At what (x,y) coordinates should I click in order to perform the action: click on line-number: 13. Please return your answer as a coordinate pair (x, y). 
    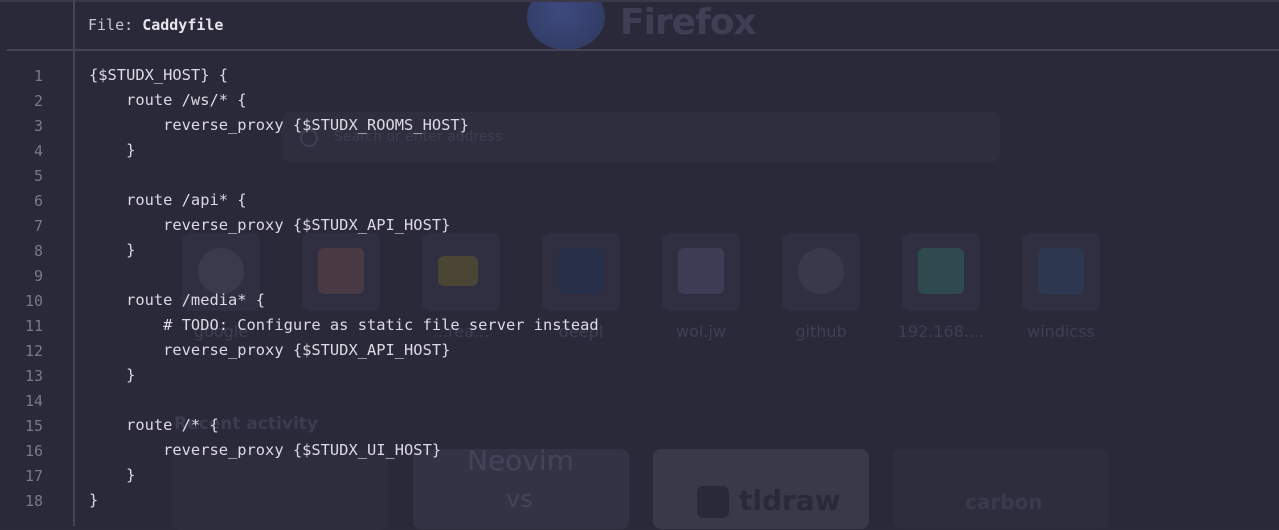
    Looking at the image, I should click on (33, 376).